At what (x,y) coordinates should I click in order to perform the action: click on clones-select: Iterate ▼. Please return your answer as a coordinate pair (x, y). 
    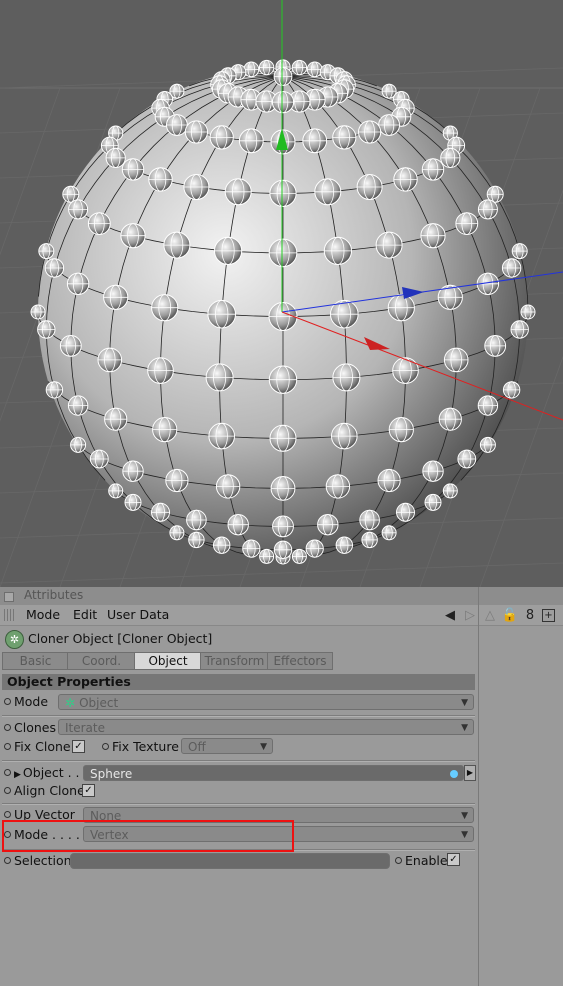
    Looking at the image, I should click on (266, 727).